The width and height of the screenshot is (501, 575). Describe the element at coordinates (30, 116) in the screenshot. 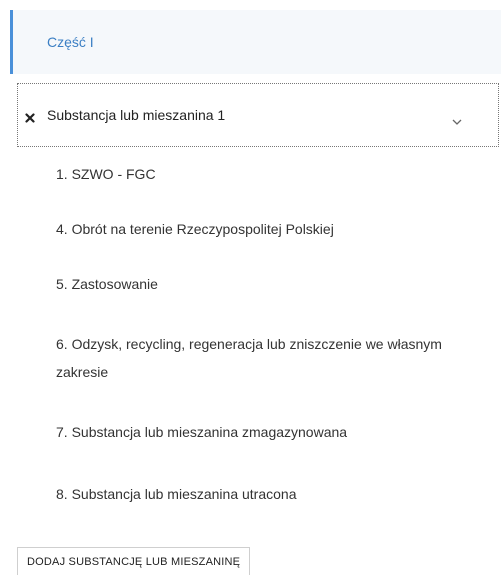

I see `close-icon` at that location.